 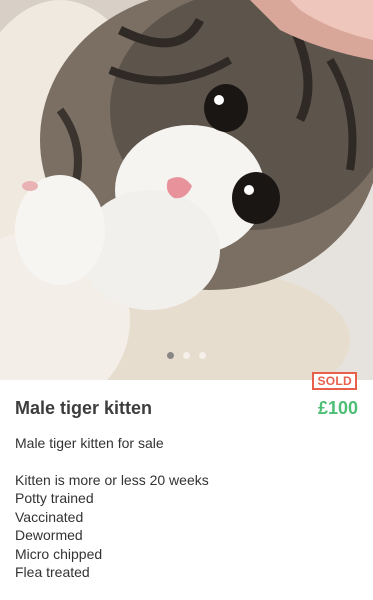 I want to click on description-line: Vaccinated, so click(x=49, y=516).